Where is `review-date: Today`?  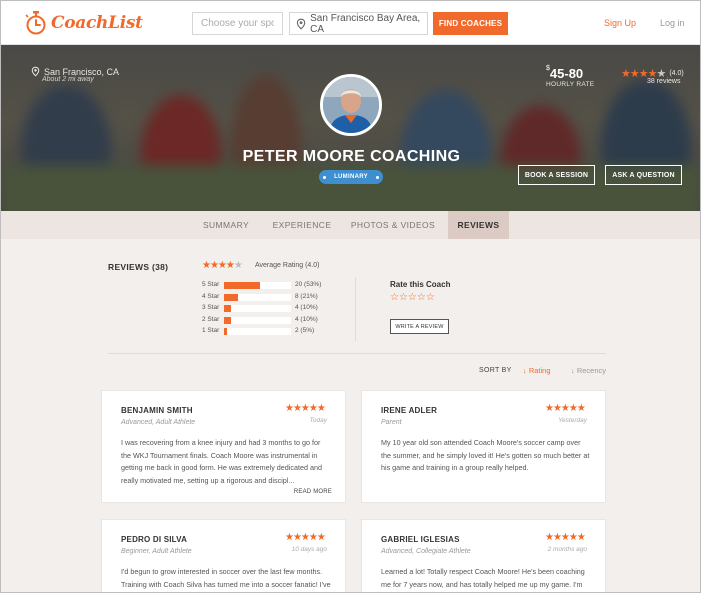 review-date: Today is located at coordinates (318, 420).